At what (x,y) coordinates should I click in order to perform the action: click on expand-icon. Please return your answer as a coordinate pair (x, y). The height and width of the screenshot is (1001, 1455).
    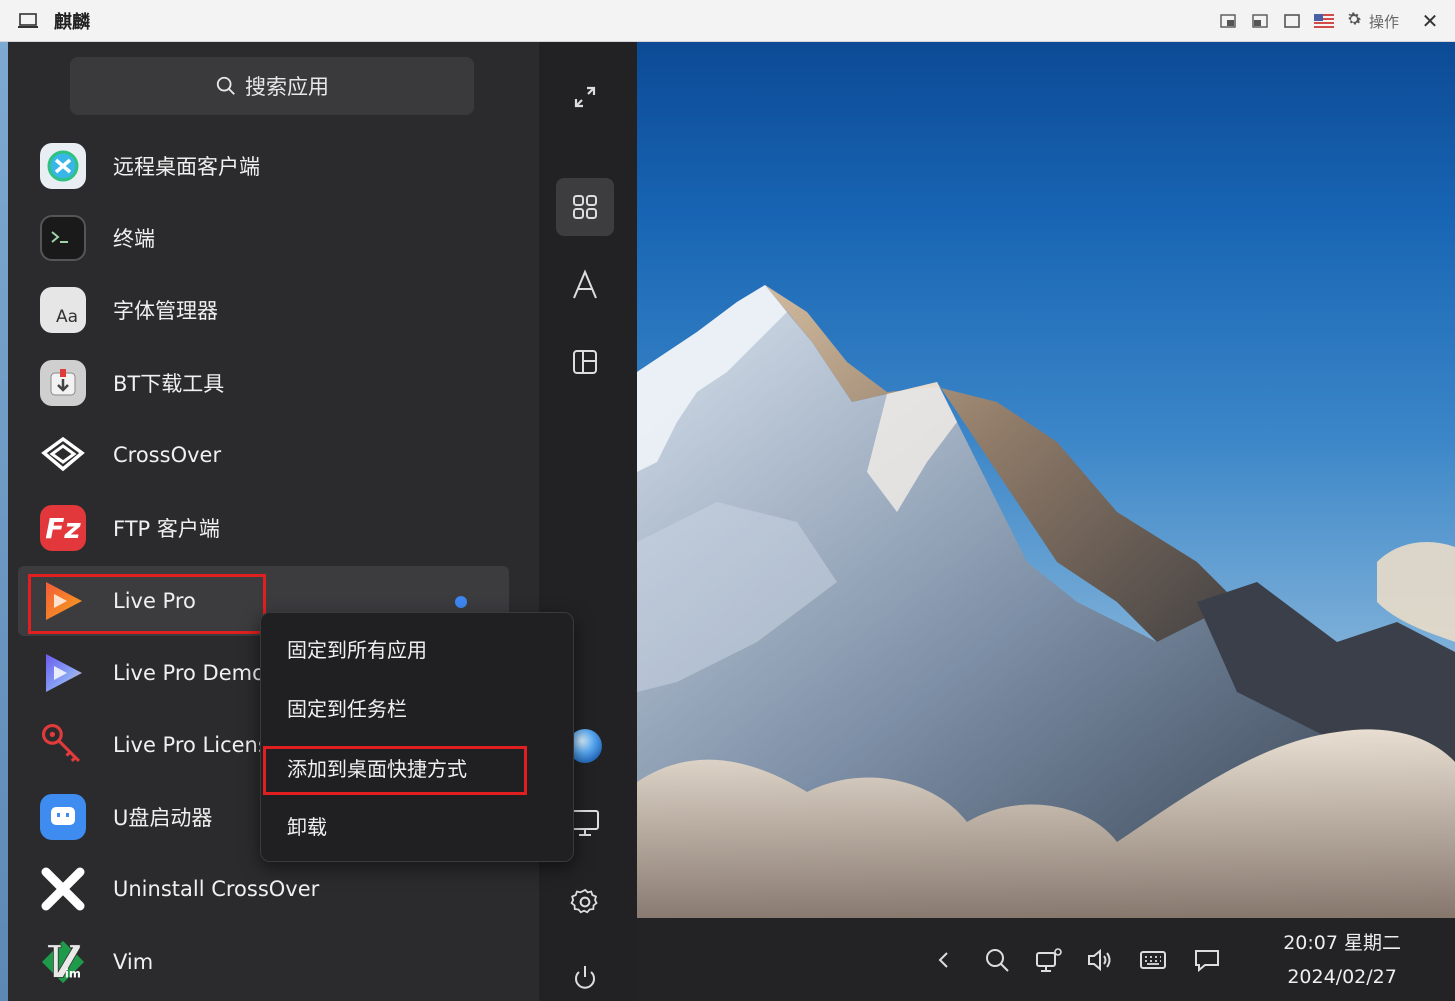
    Looking at the image, I should click on (585, 97).